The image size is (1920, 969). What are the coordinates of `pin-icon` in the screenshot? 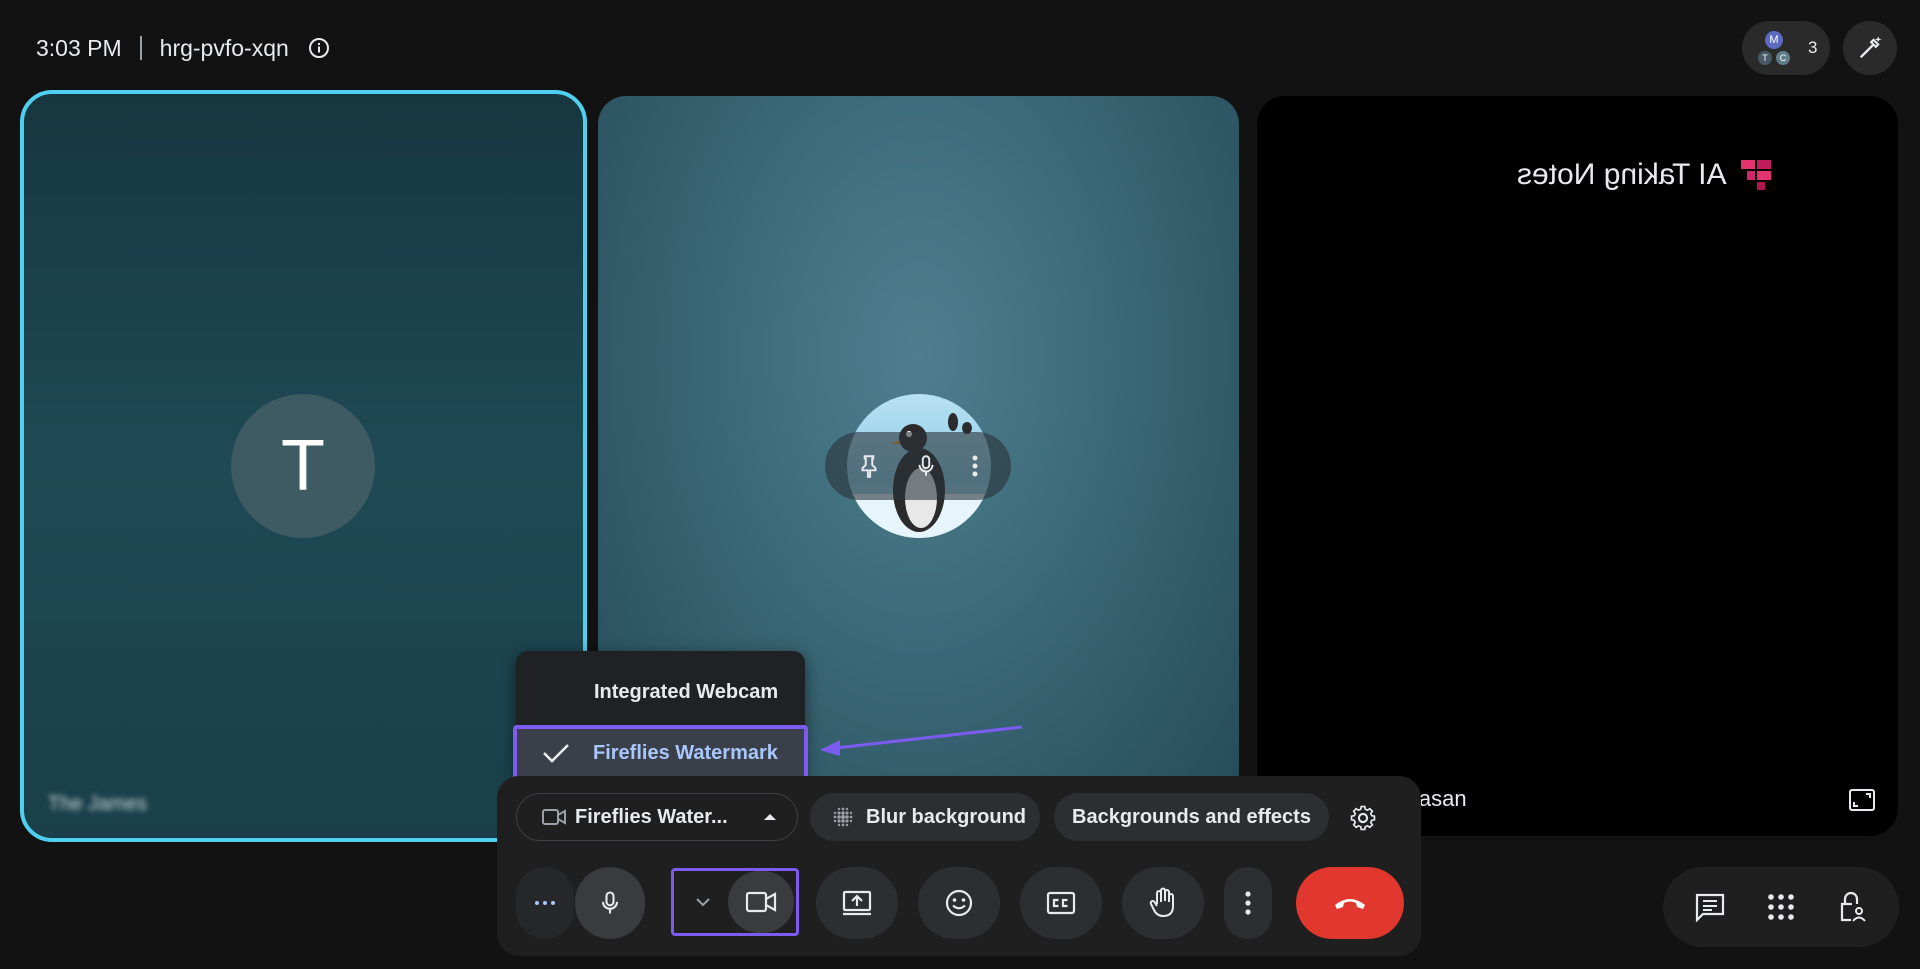 It's located at (869, 466).